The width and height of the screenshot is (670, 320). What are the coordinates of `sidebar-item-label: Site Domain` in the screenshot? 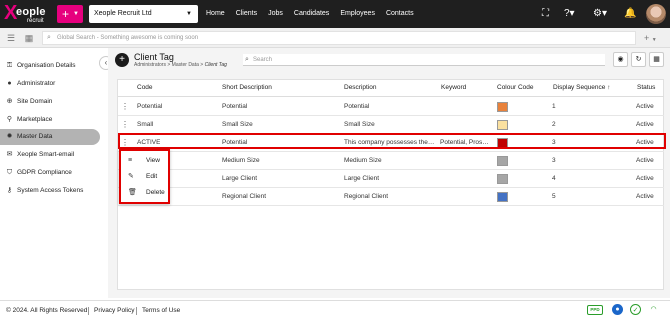 It's located at (35, 101).